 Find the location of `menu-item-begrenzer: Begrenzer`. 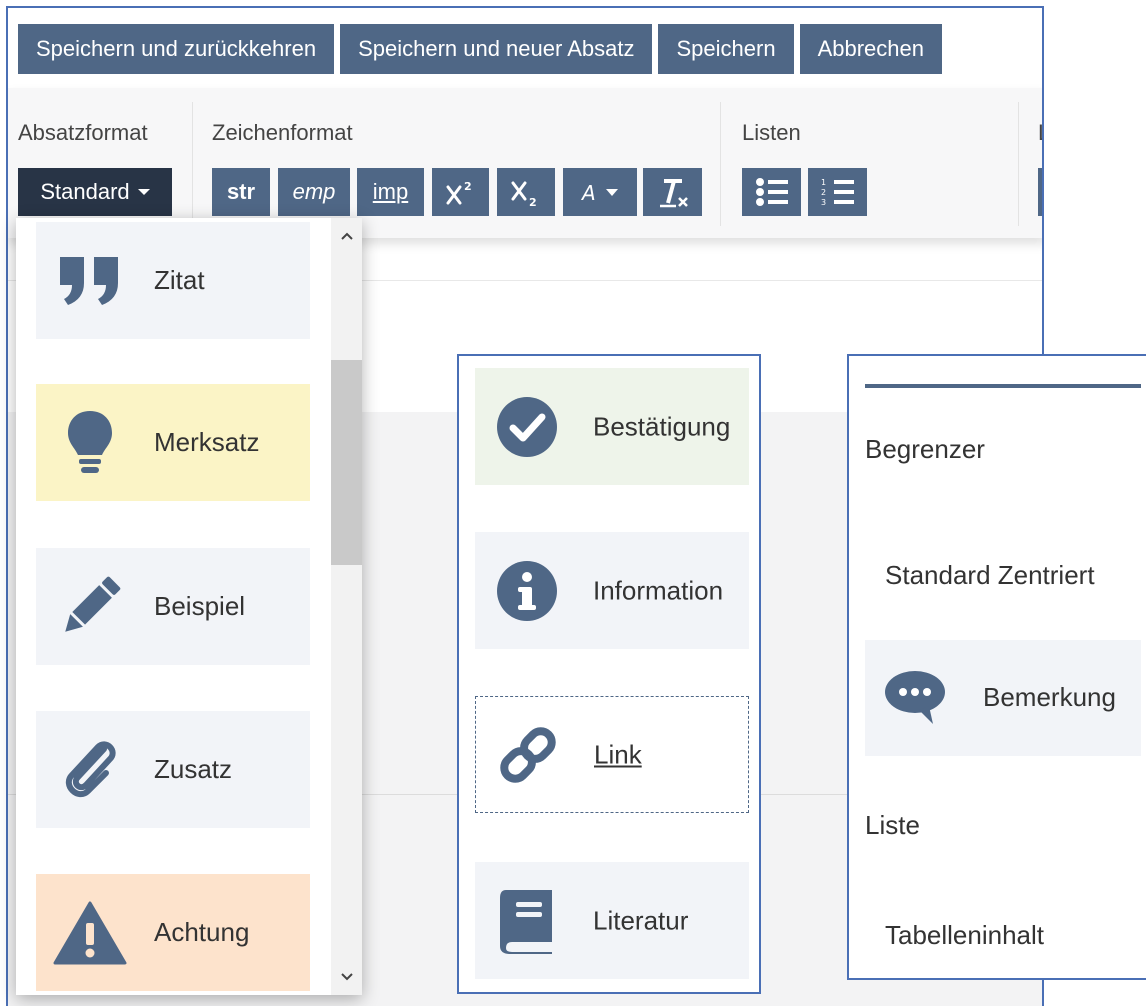

menu-item-begrenzer: Begrenzer is located at coordinates (925, 449).